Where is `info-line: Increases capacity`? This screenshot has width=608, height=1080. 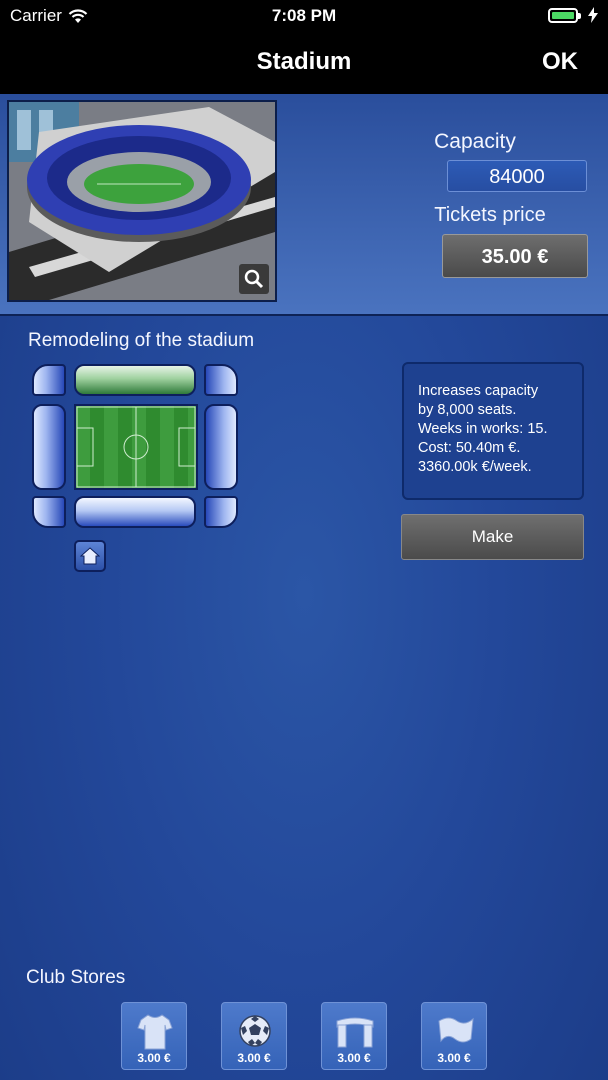 info-line: Increases capacity is located at coordinates (478, 391).